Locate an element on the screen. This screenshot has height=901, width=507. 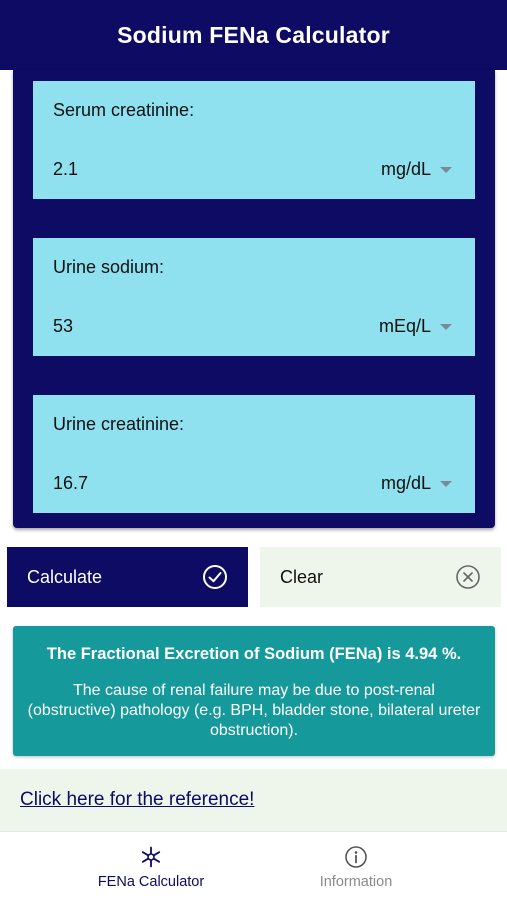
bottom-tab-bar: FENa Calculator Information is located at coordinates (253, 866).